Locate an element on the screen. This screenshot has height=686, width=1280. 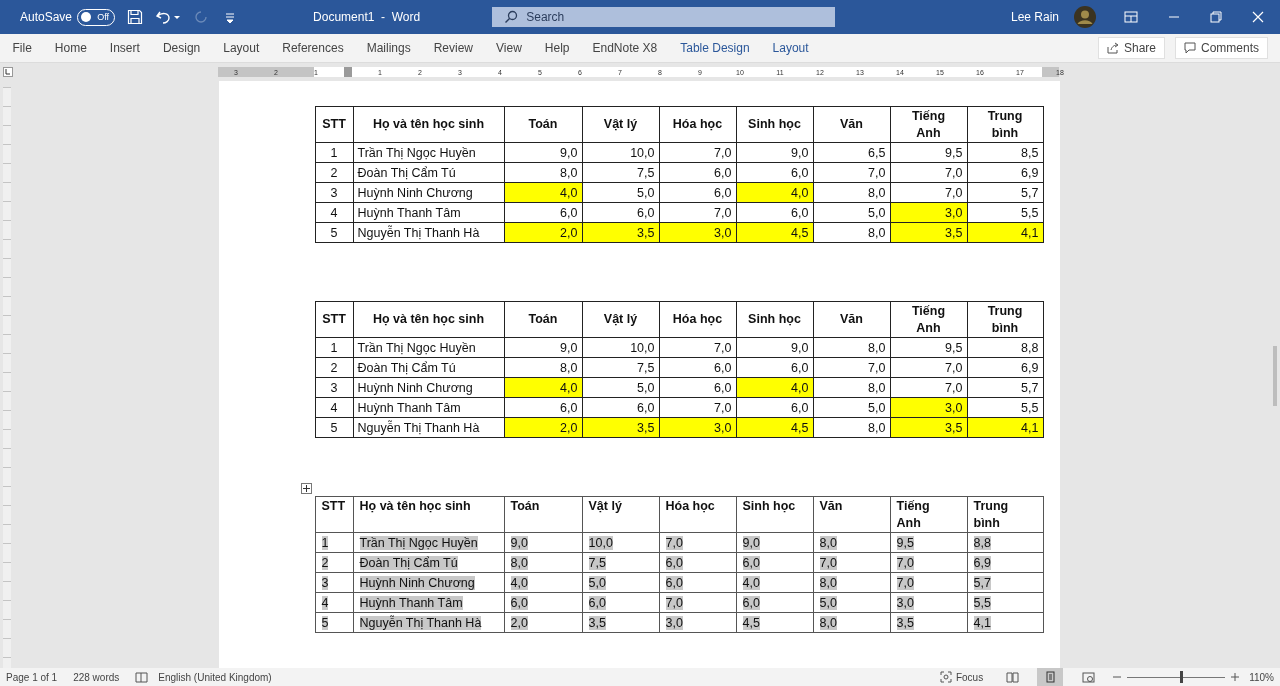
close-icon is located at coordinates (1258, 17).